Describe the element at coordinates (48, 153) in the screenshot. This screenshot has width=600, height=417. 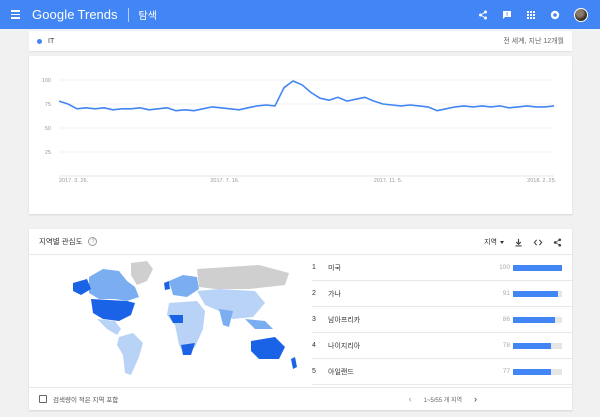
I see `y-tick-label: 25` at that location.